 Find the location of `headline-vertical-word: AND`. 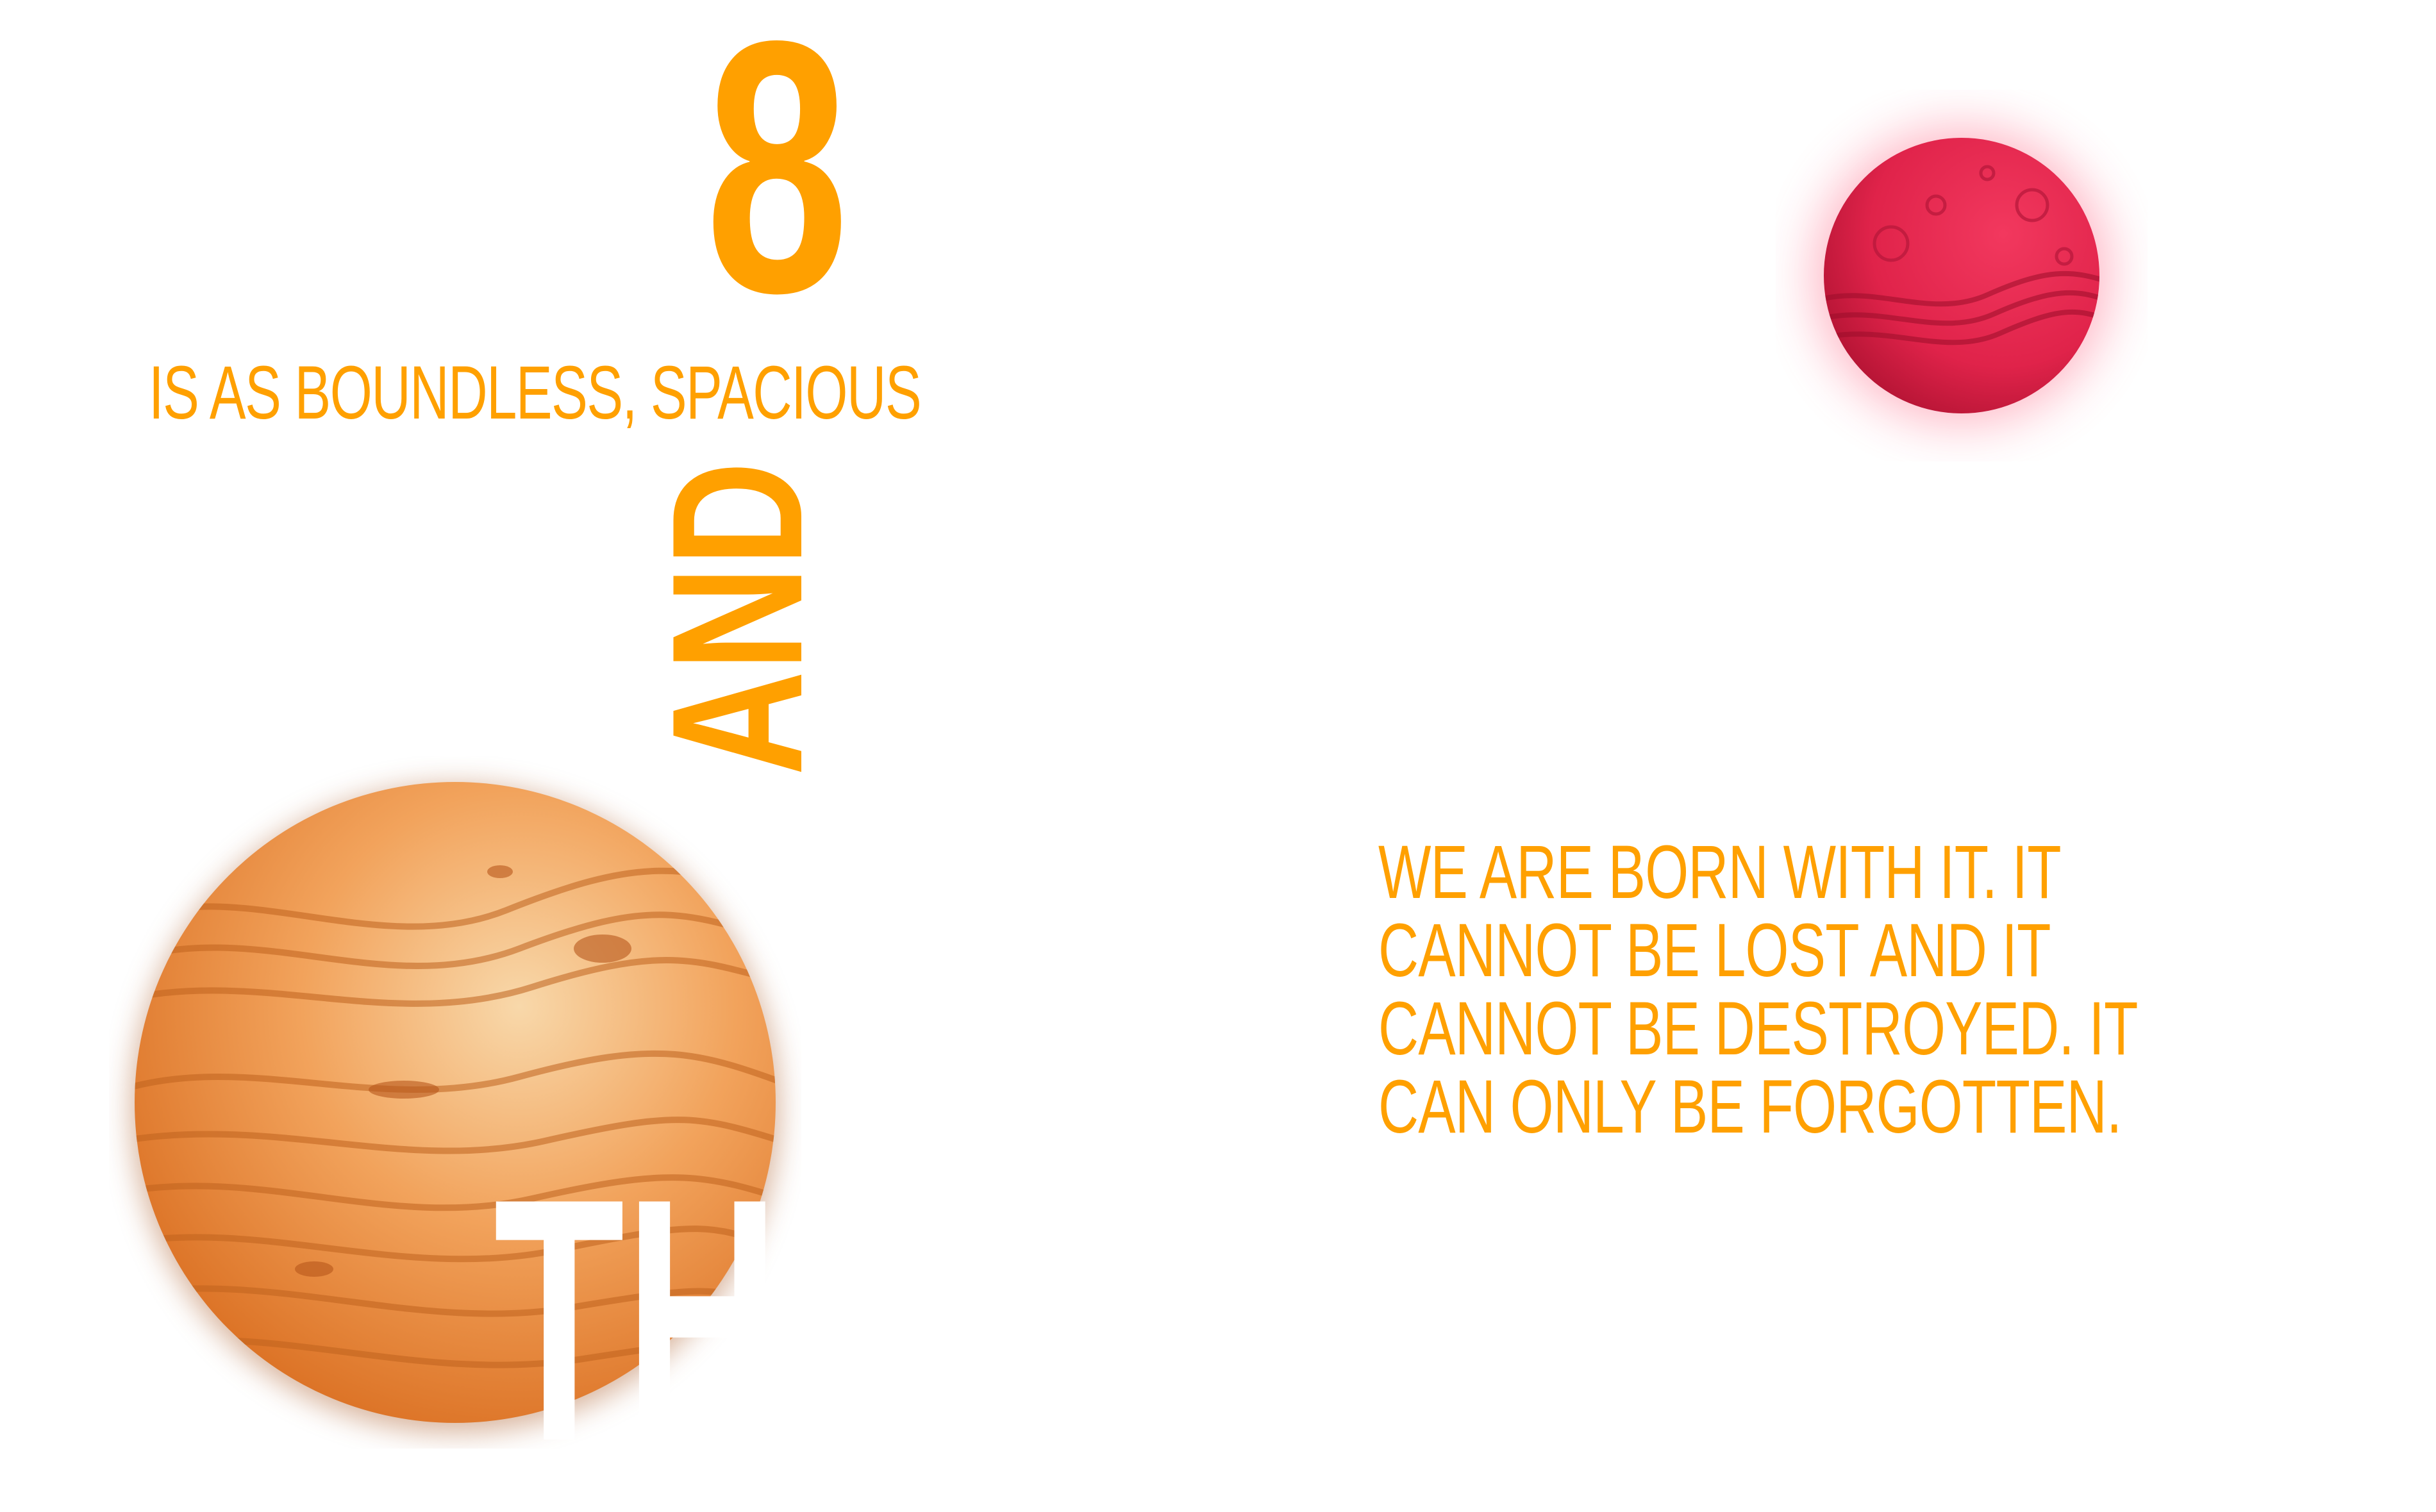

headline-vertical-word: AND is located at coordinates (737, 618).